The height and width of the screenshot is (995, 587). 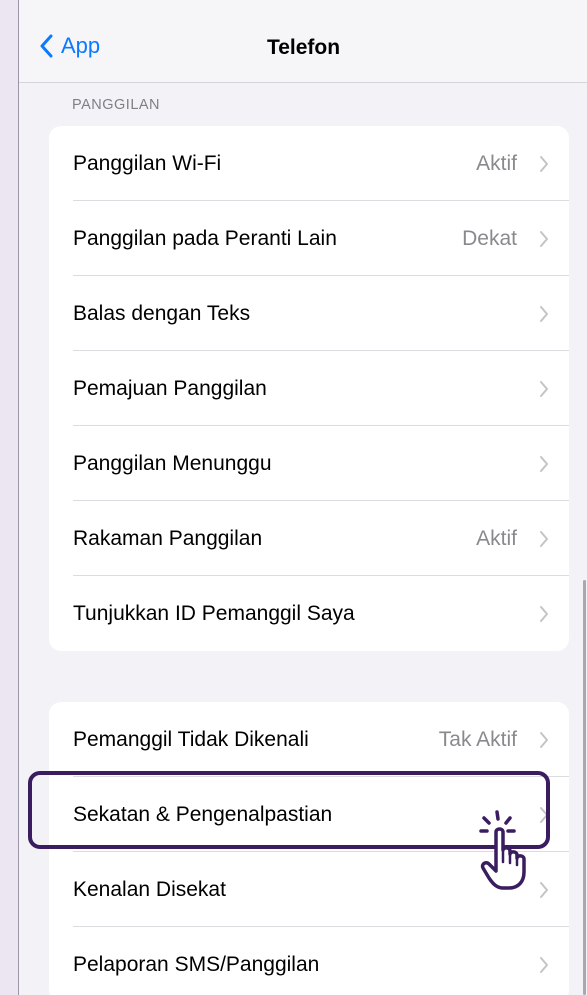 What do you see at coordinates (116, 105) in the screenshot?
I see `section-header-panggilan: PANGGILAN` at bounding box center [116, 105].